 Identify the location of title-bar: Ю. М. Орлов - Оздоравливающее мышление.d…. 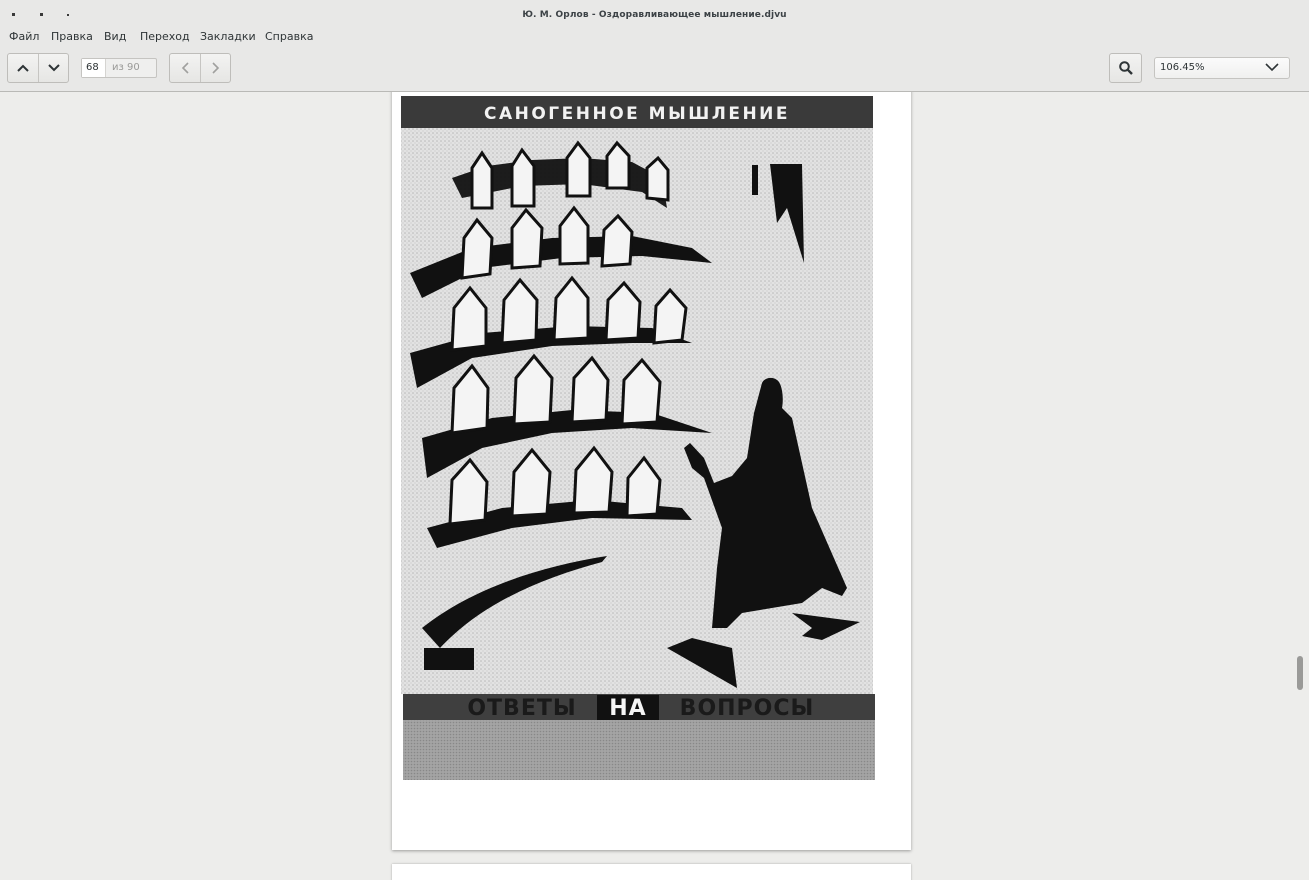
(654, 13).